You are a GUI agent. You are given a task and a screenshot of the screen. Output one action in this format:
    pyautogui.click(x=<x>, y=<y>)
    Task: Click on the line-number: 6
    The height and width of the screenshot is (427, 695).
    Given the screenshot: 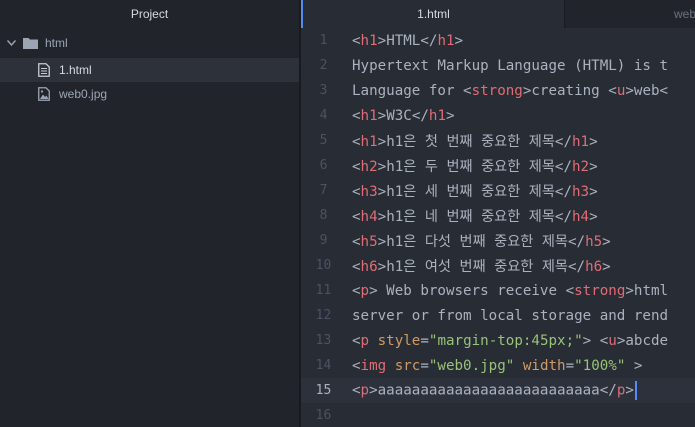 What is the action you would take?
    pyautogui.click(x=323, y=165)
    